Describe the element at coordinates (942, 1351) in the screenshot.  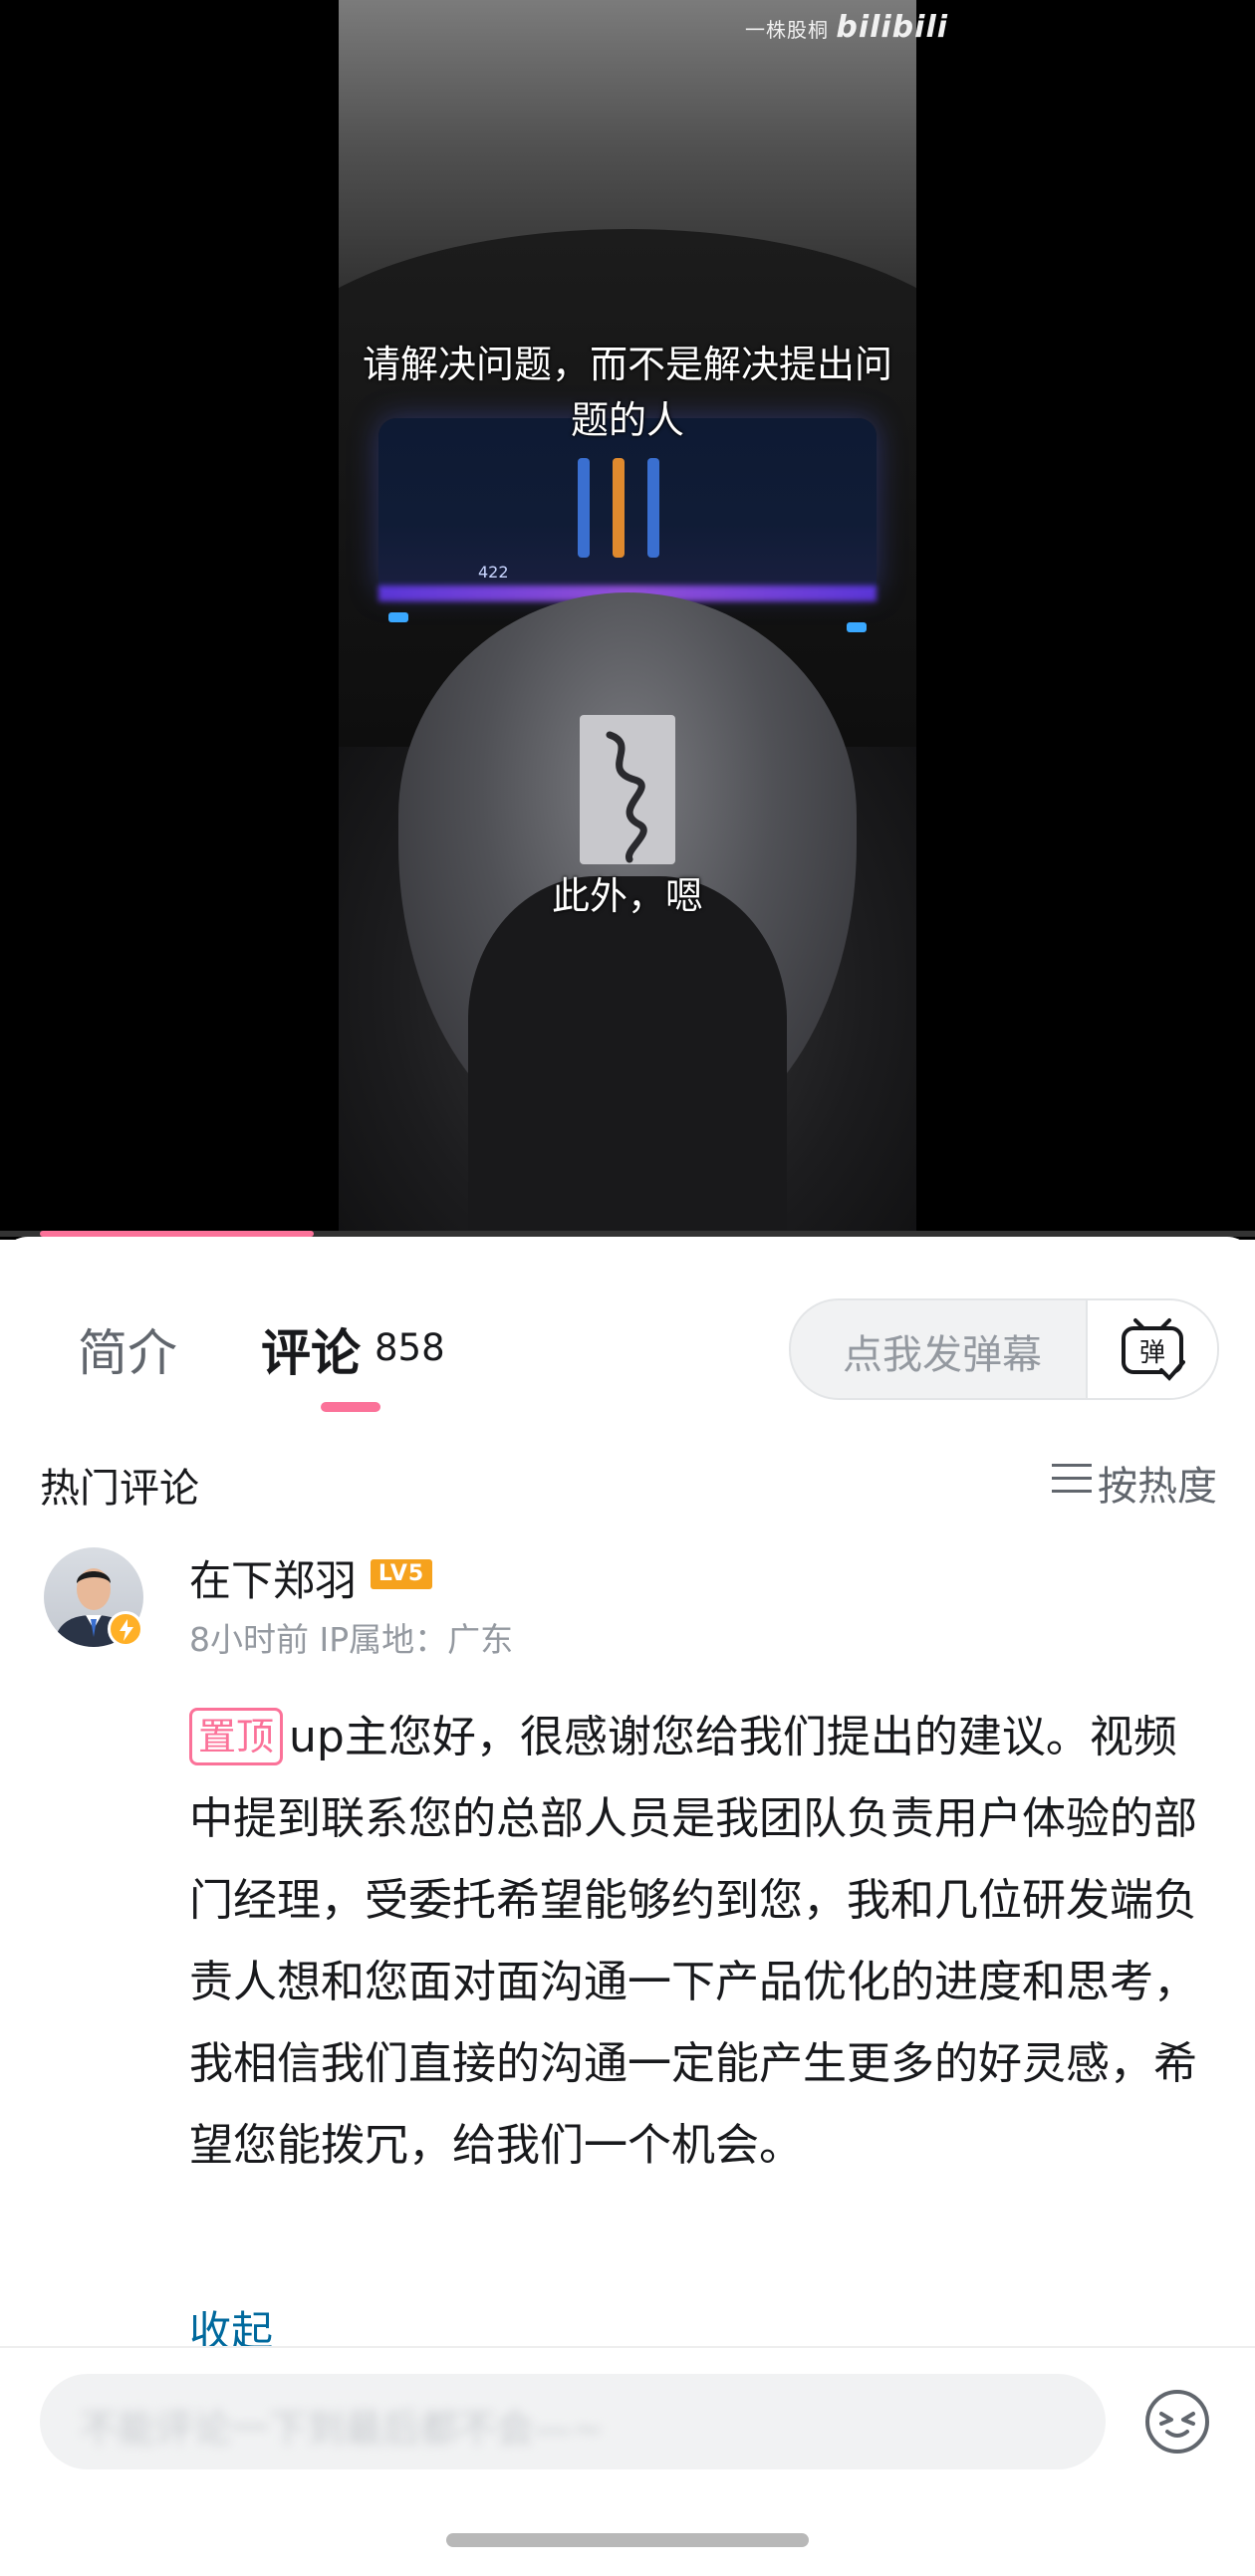
I see `danmaku-placeholder: 点我发弹幕` at that location.